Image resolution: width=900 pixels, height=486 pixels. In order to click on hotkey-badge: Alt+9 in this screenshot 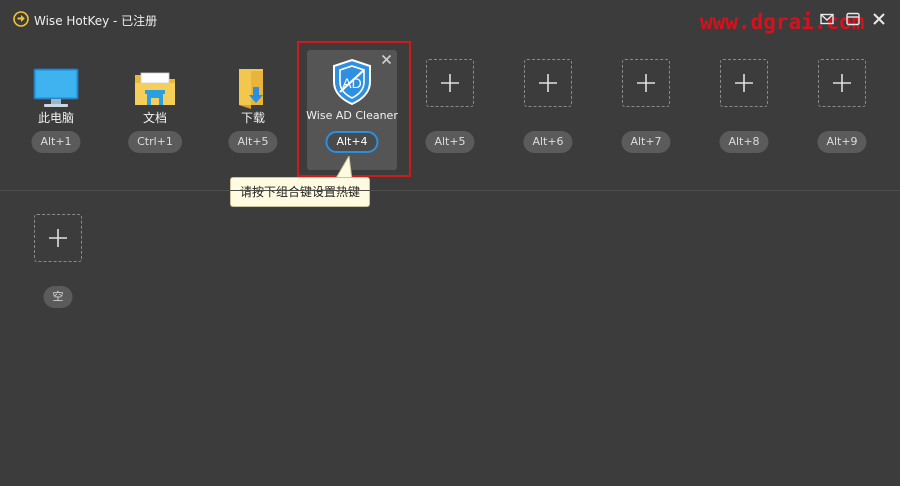, I will do `click(842, 142)`.